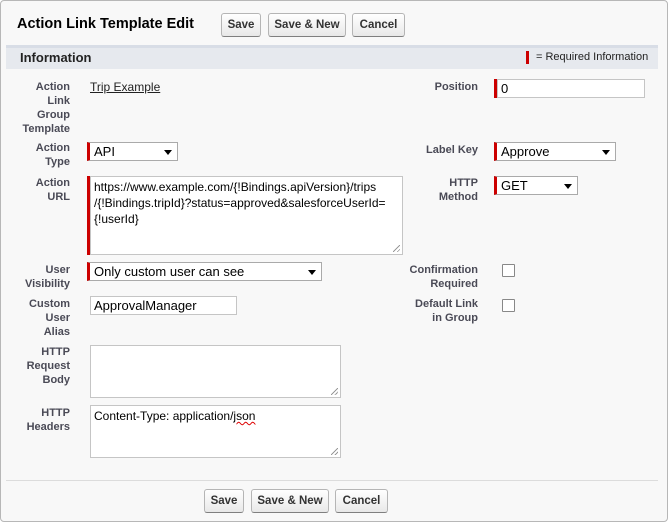  I want to click on action-type-select: API, so click(132, 151).